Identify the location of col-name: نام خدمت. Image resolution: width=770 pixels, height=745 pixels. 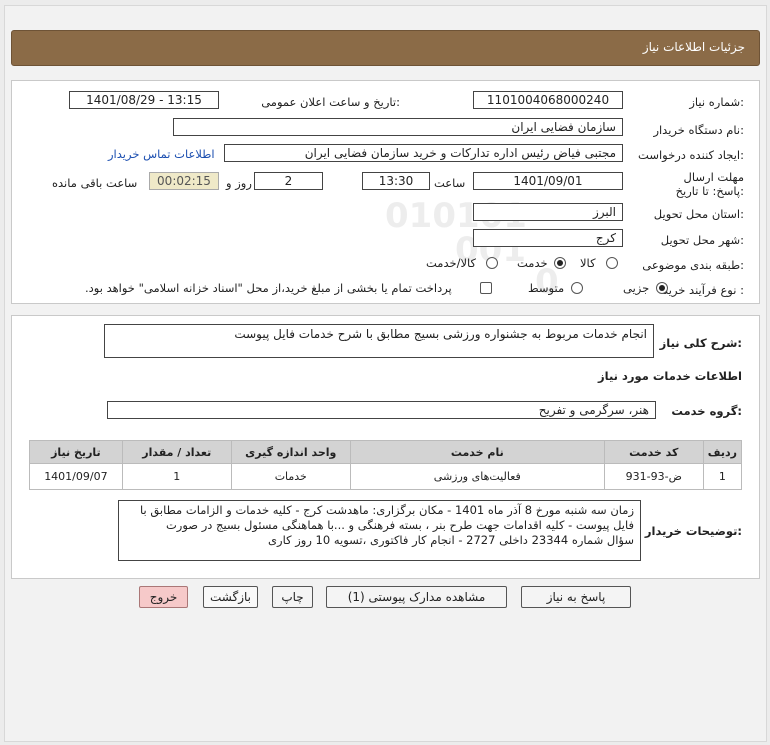
(477, 452).